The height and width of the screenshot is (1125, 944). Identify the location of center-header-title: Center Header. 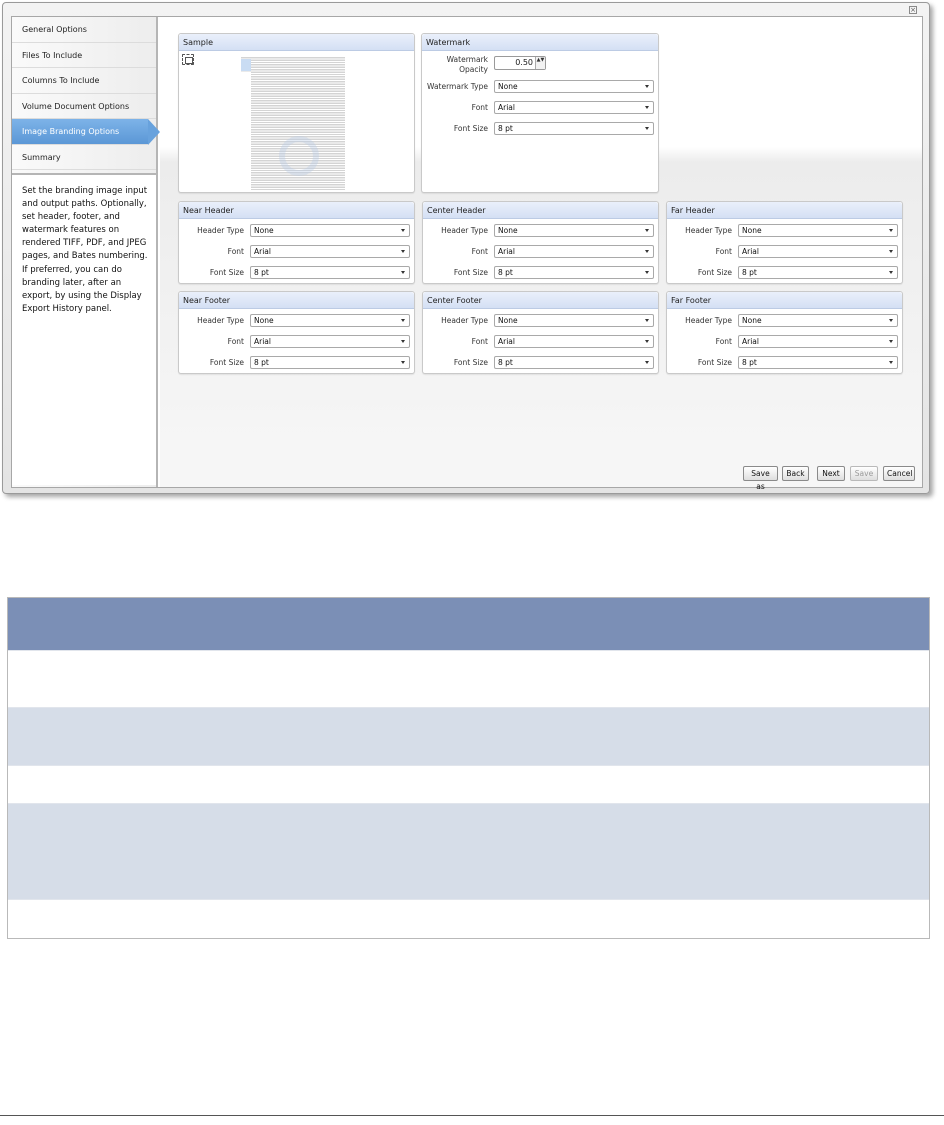
(540, 210).